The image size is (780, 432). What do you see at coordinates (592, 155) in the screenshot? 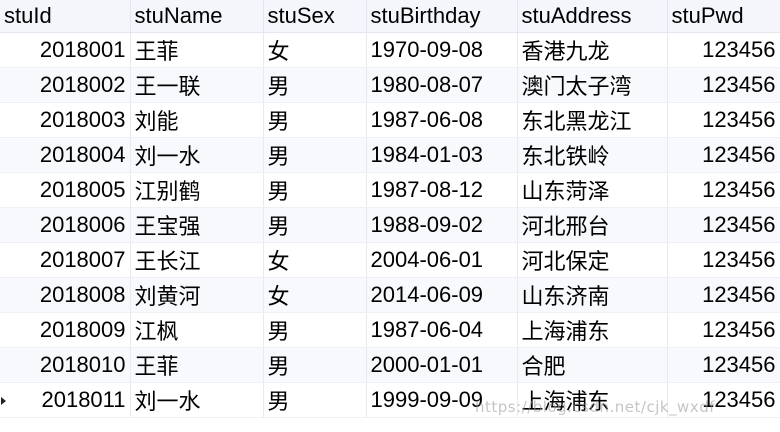
I see `cell-stuaddress: 东北铁岭` at bounding box center [592, 155].